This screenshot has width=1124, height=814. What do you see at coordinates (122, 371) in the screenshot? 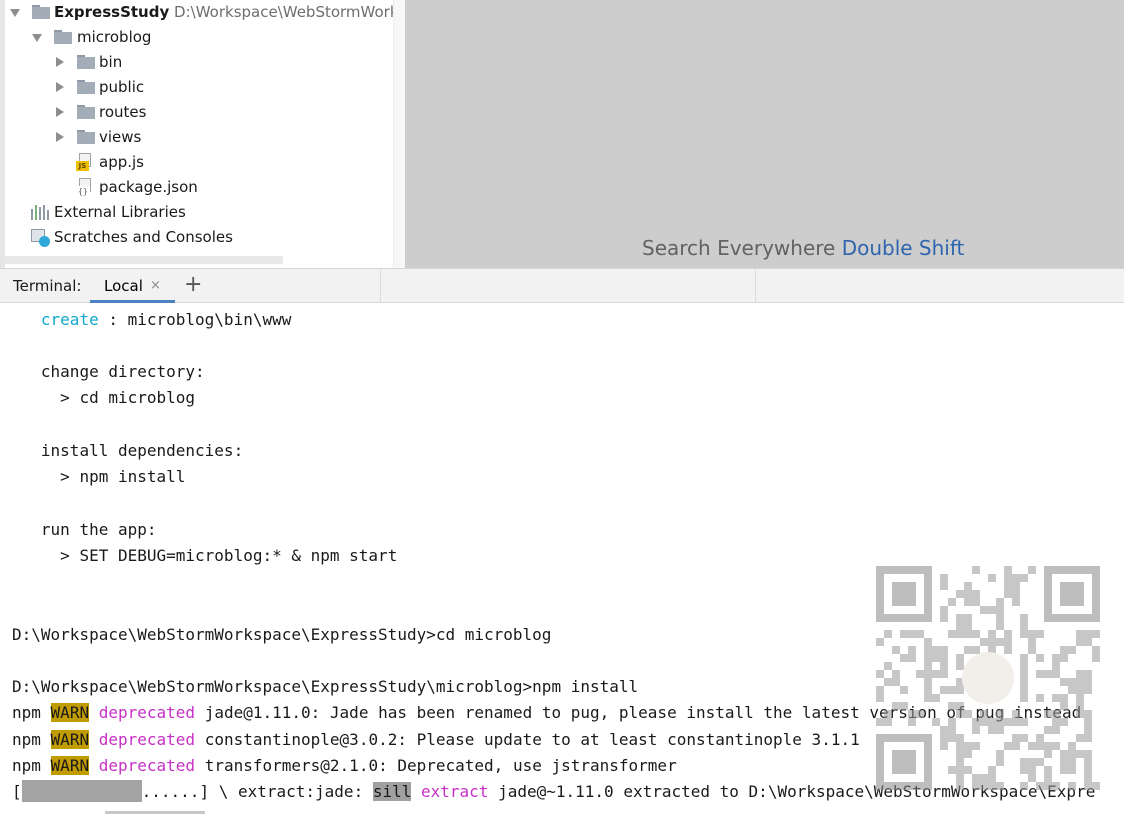
I see `terminal-line: change directory:` at bounding box center [122, 371].